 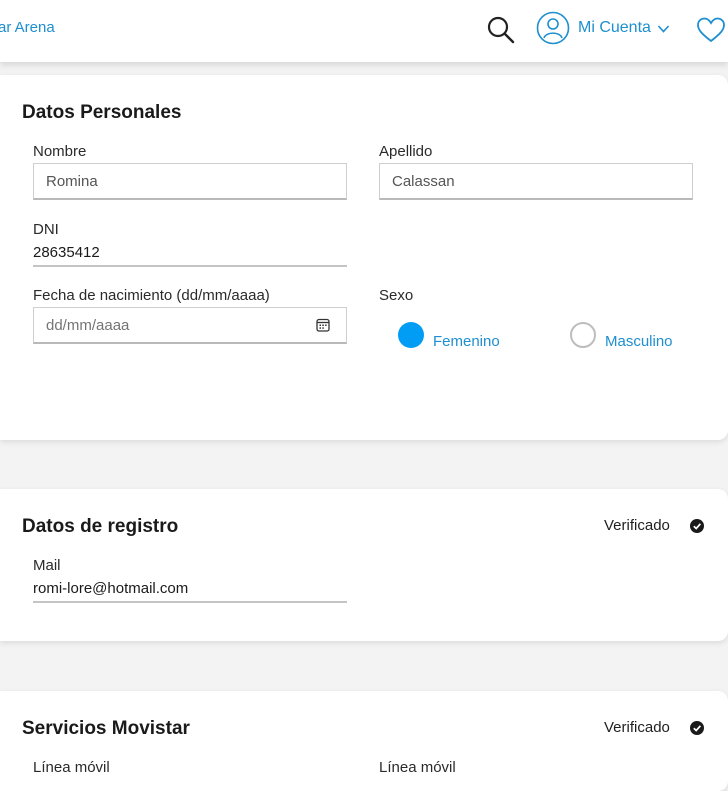 I want to click on dni-field: 28635412, so click(x=190, y=255).